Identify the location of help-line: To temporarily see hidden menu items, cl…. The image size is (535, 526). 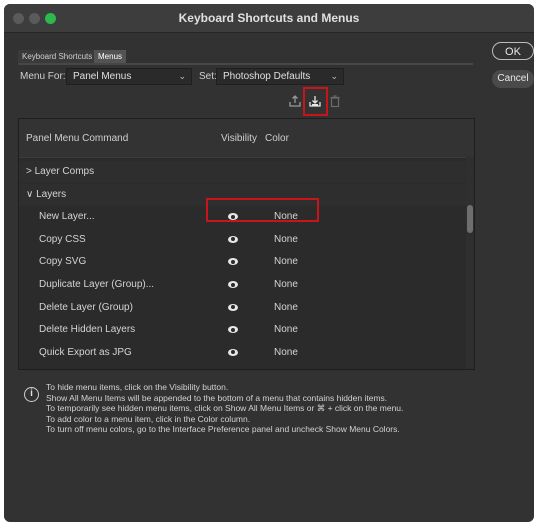
(225, 408).